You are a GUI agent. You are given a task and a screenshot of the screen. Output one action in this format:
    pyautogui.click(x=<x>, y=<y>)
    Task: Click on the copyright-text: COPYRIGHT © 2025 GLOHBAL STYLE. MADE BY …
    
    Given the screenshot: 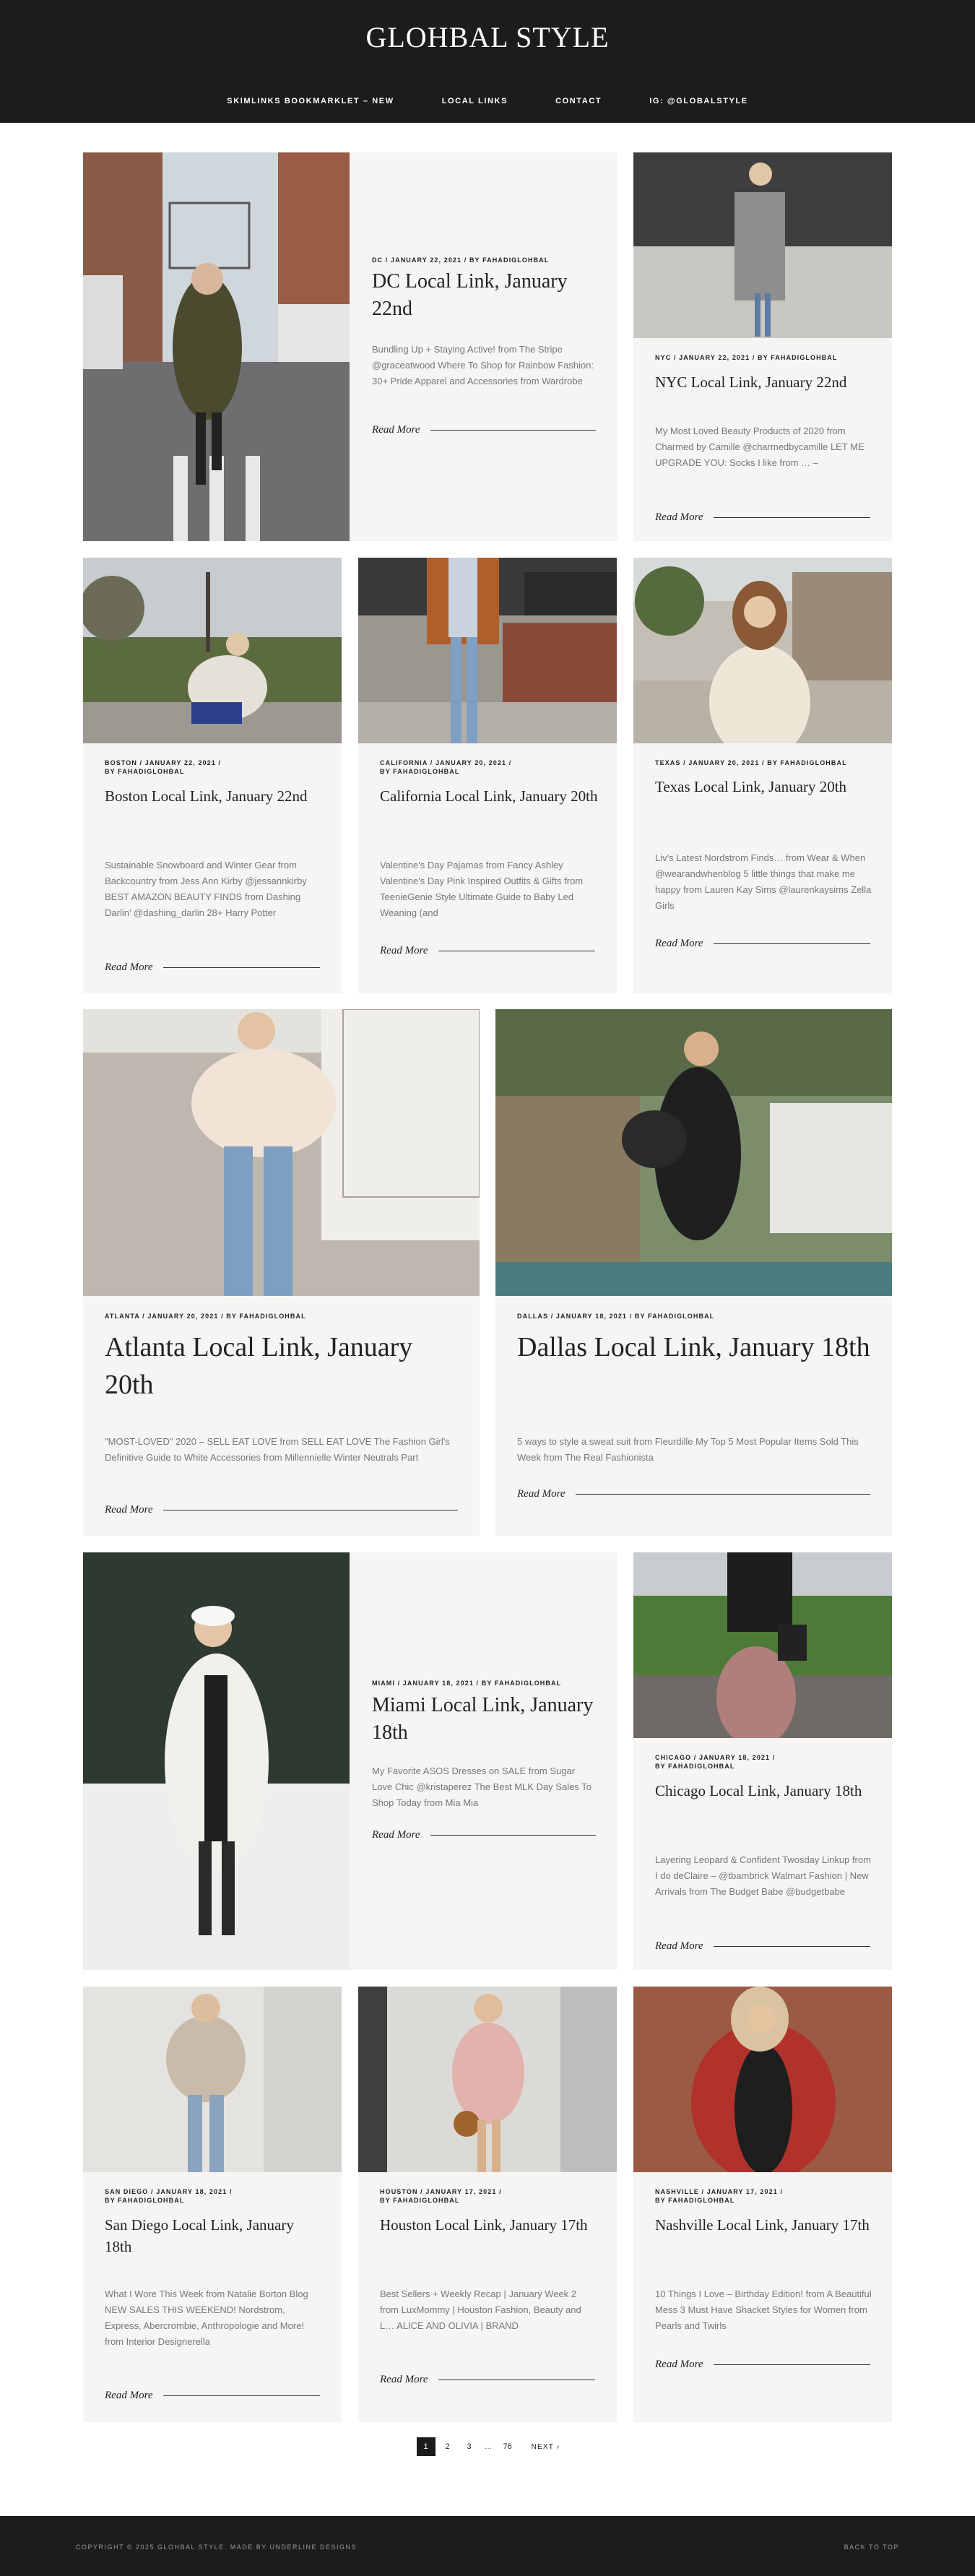 What is the action you would take?
    pyautogui.click(x=217, y=2547)
    